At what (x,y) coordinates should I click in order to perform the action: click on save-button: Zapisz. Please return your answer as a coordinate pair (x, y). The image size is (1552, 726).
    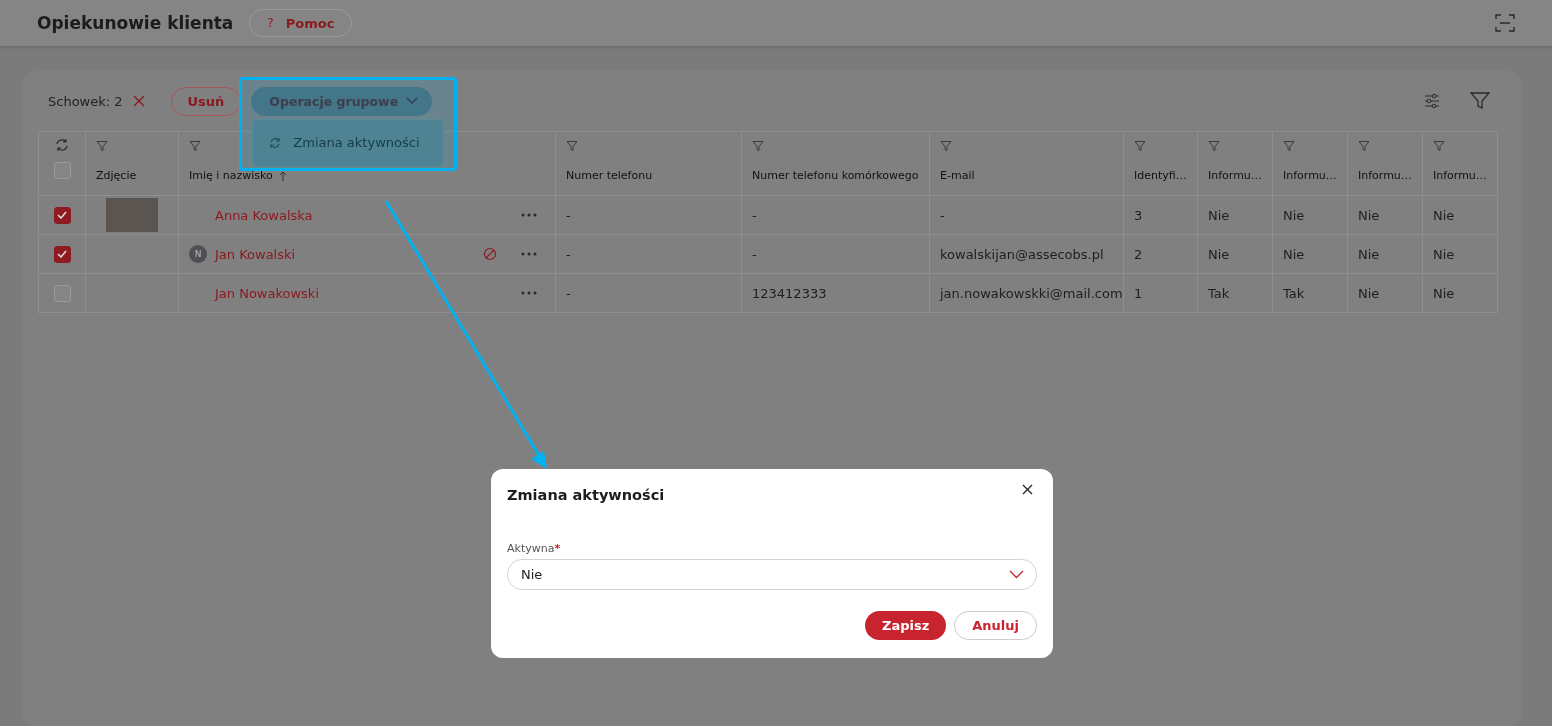
    Looking at the image, I should click on (906, 625).